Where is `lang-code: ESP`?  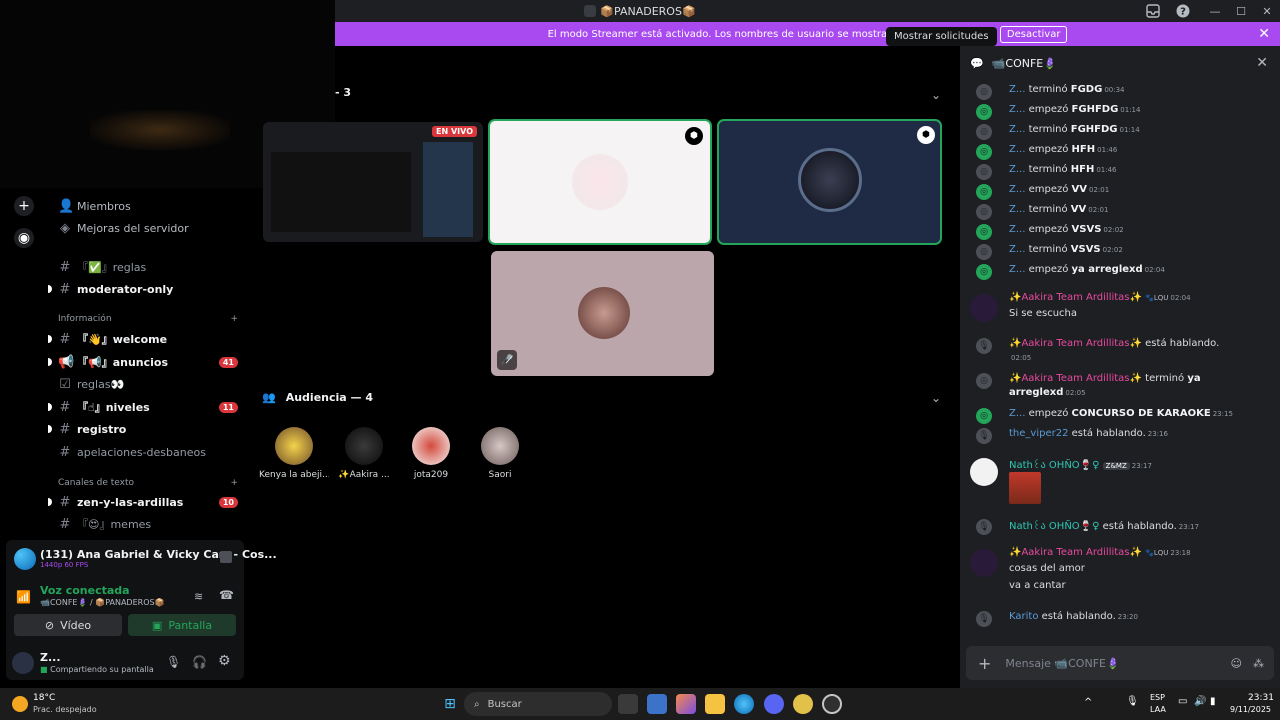
lang-code: ESP is located at coordinates (1157, 697).